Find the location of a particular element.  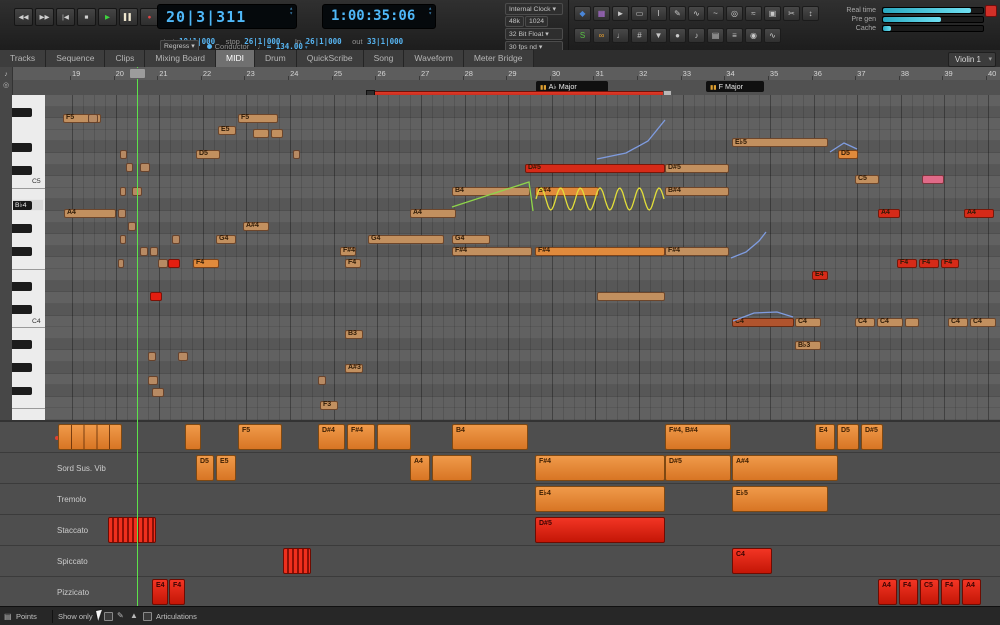

midi-note: F5 is located at coordinates (258, 118).